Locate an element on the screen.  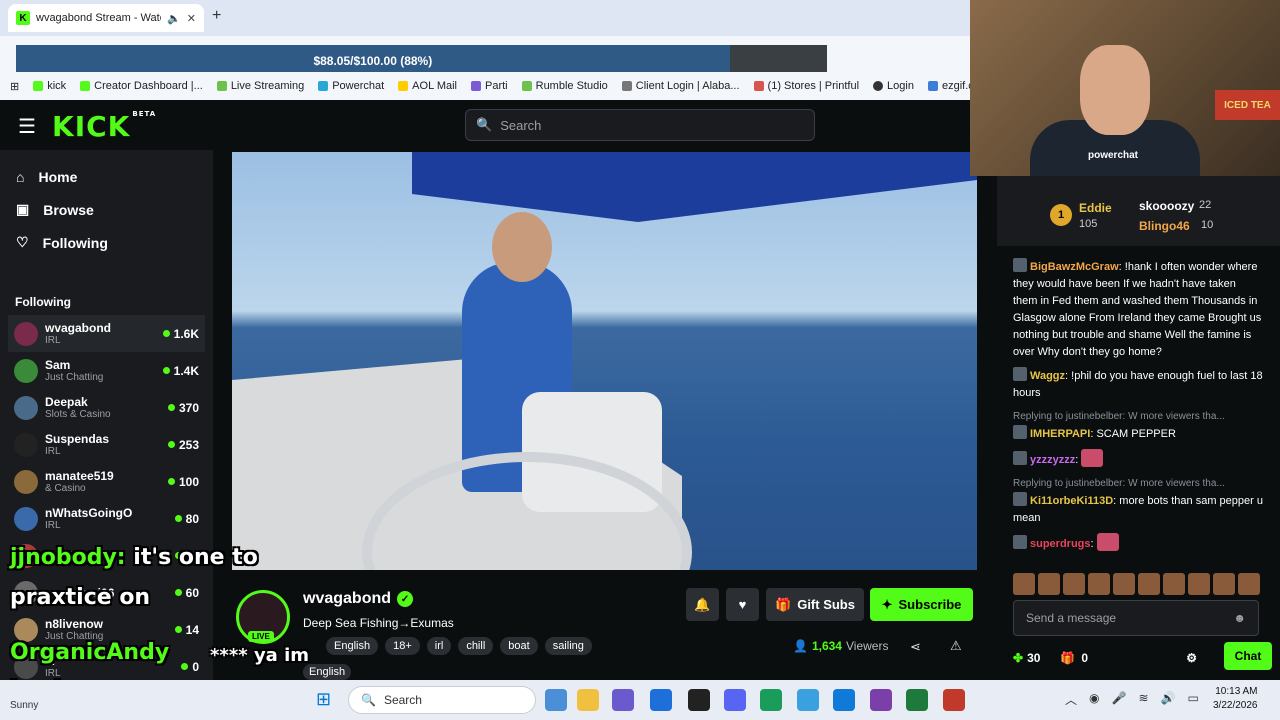
bookmark-item: Live Streaming is located at coordinates (260, 86).